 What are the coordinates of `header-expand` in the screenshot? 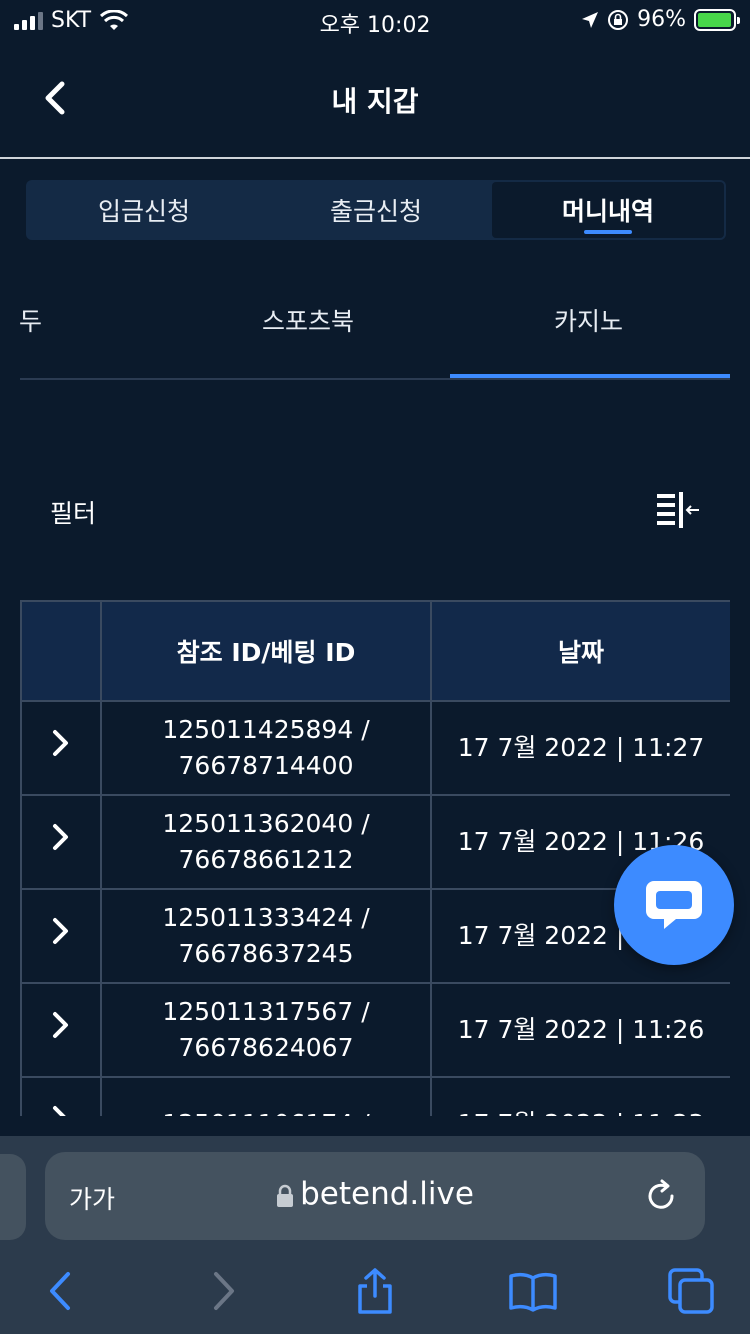 It's located at (61, 651).